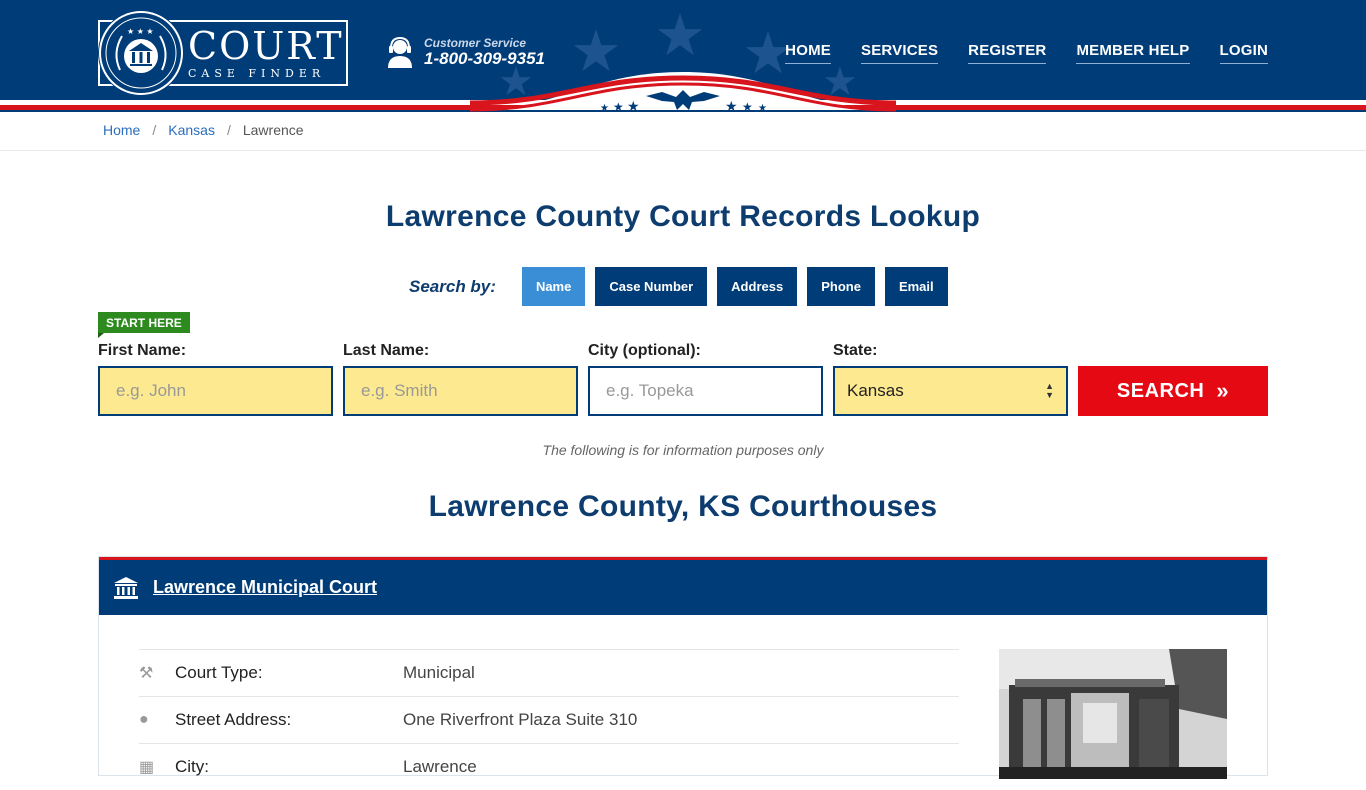 This screenshot has width=1366, height=790. Describe the element at coordinates (520, 719) in the screenshot. I see `detail-value: One Riverfront Plaza Suite 310` at that location.